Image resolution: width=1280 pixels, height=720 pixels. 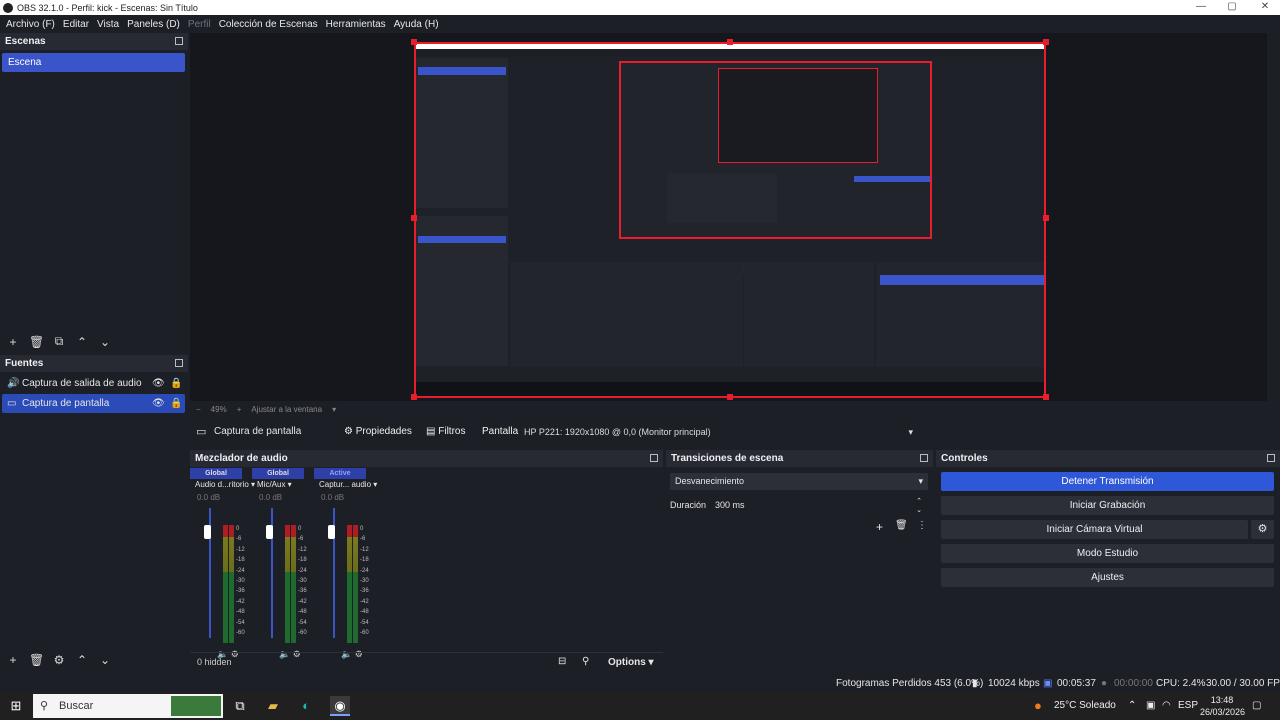 I want to click on gear-icon: ⚙, so click(x=59, y=660).